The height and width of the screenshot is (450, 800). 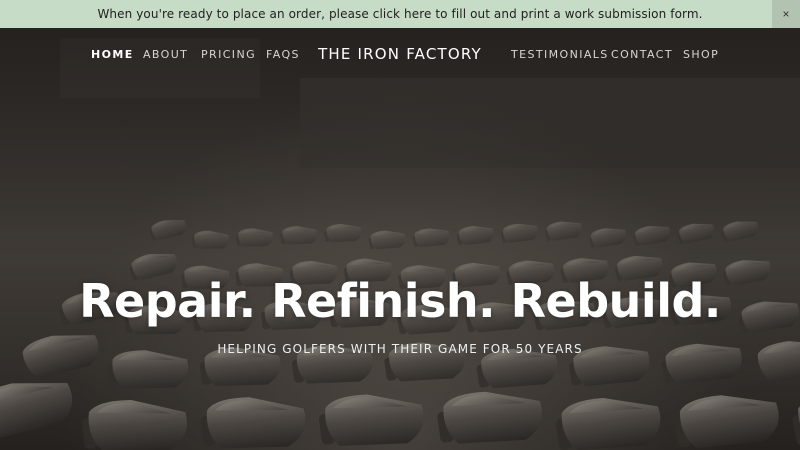 What do you see at coordinates (701, 54) in the screenshot?
I see `nav-shop: SHOP` at bounding box center [701, 54].